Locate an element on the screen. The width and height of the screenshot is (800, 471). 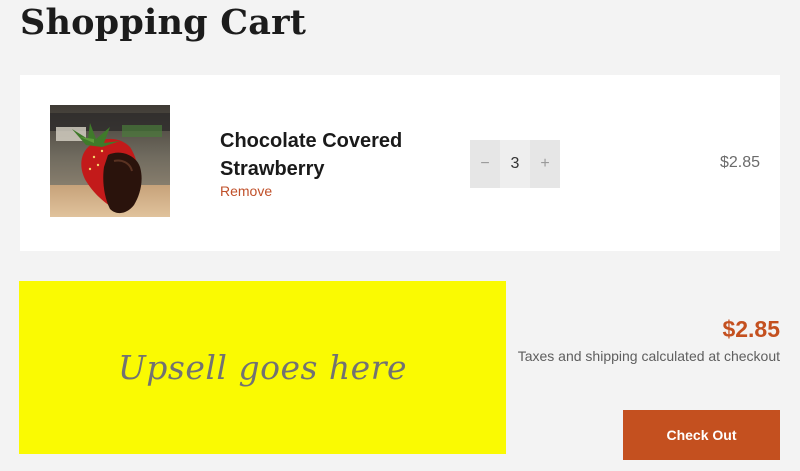
quantity-stepper: − 3 + is located at coordinates (515, 164).